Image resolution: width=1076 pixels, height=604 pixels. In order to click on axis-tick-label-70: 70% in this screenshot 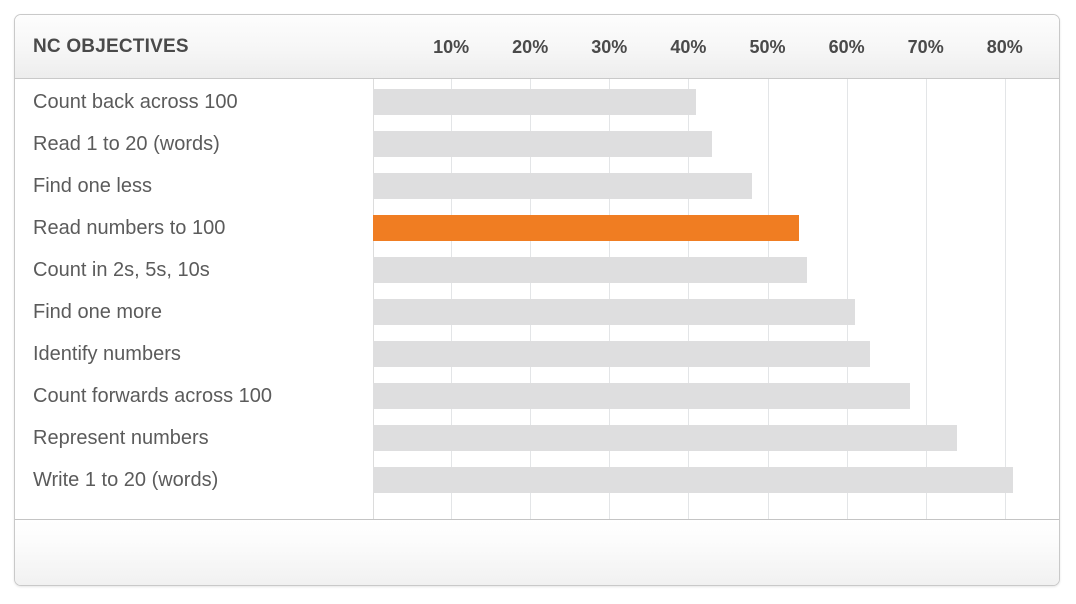, I will do `click(925, 47)`.